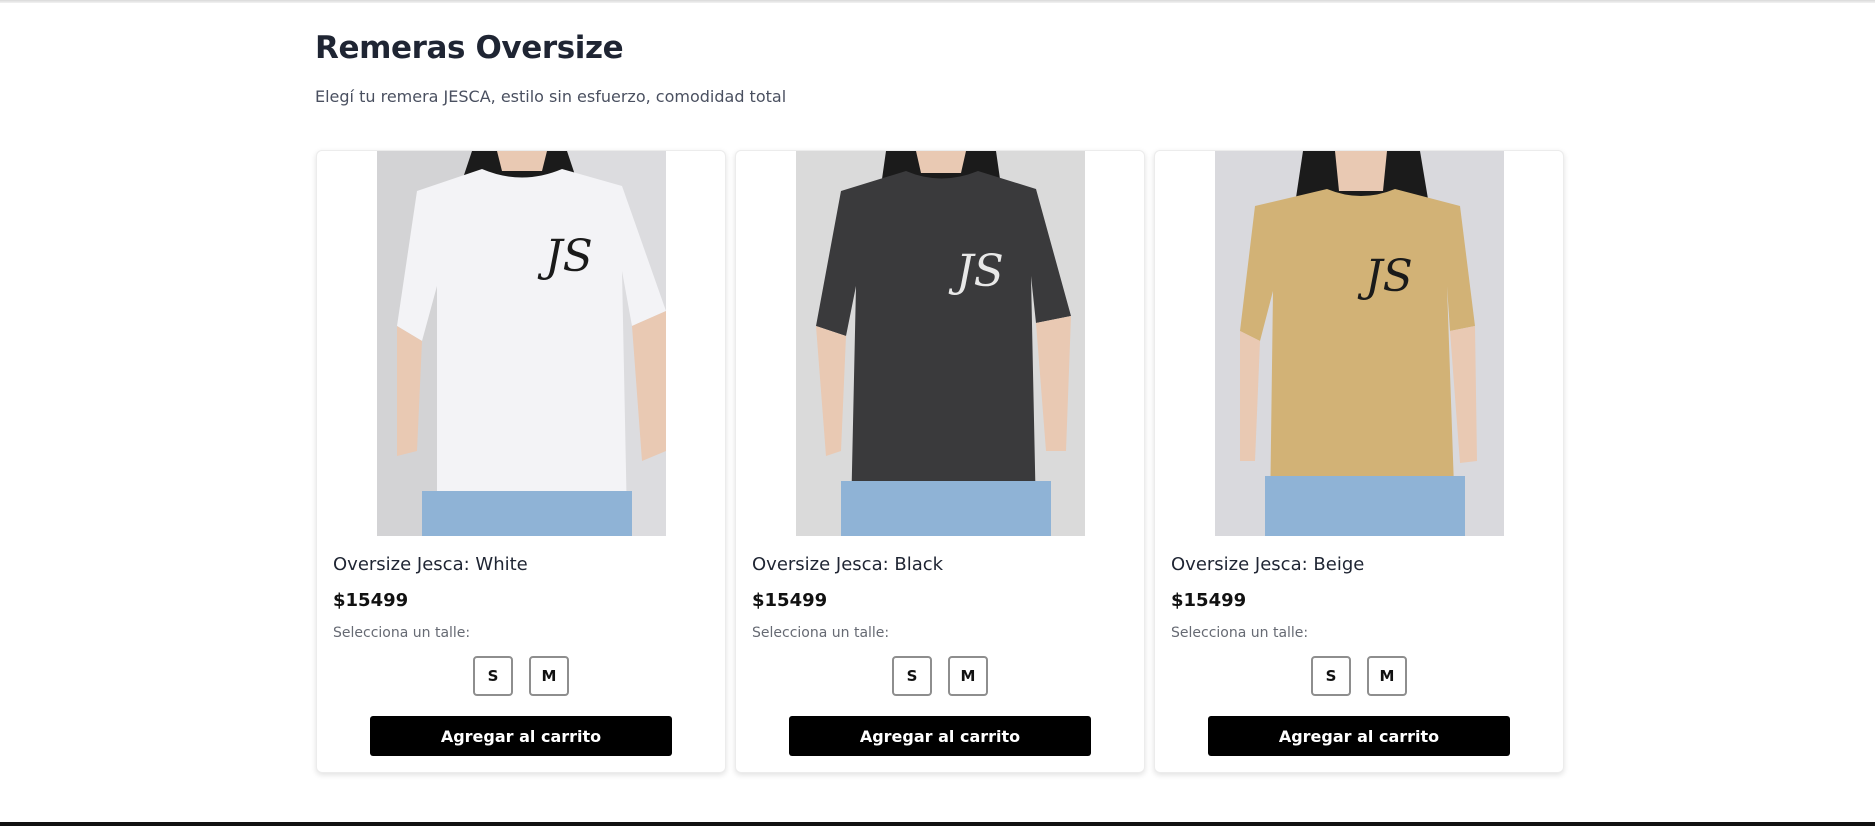 The image size is (1875, 826). I want to click on product-name: Oversize Jesca: Beige, so click(1268, 564).